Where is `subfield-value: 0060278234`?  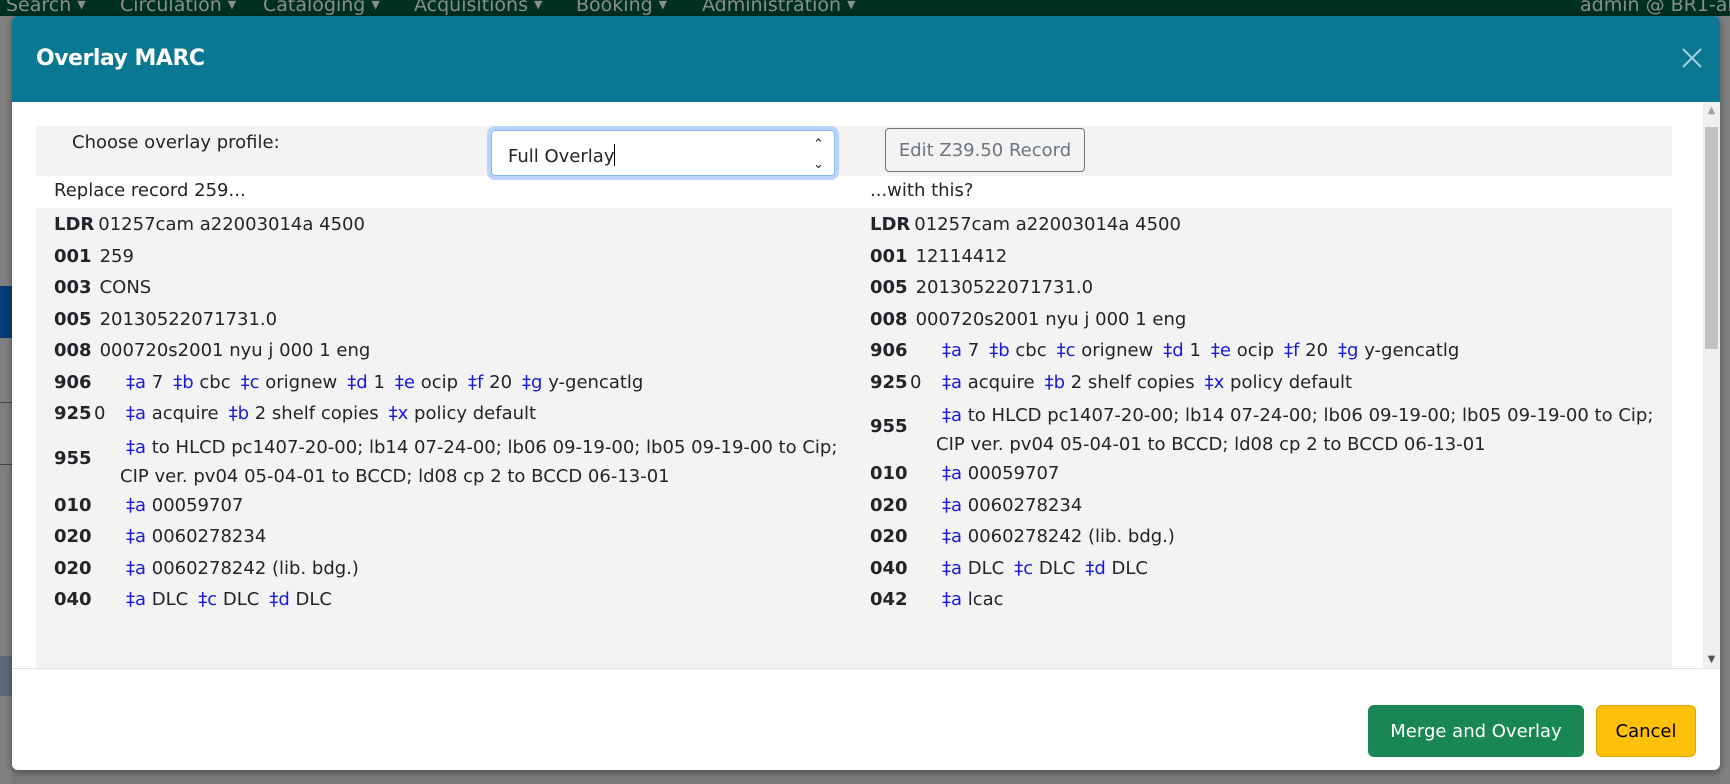 subfield-value: 0060278234 is located at coordinates (206, 536).